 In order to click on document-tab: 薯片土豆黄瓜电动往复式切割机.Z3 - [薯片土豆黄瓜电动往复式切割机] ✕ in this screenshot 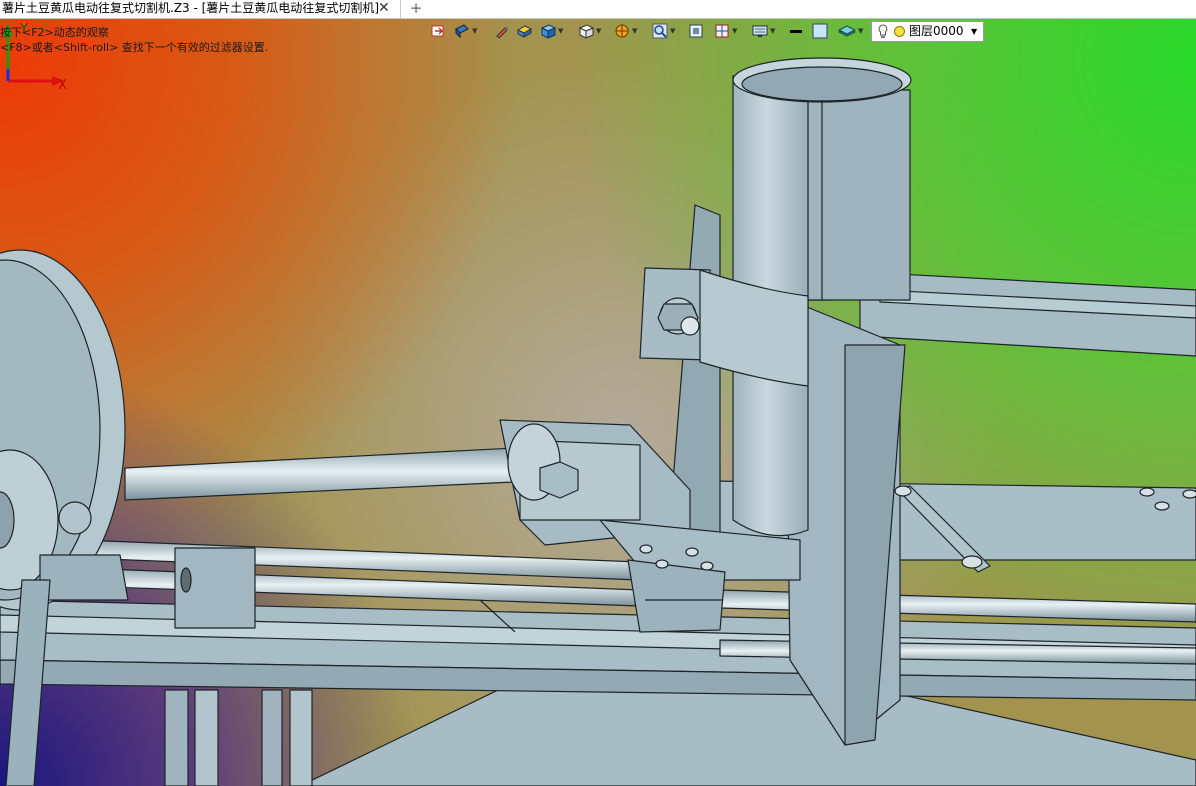, I will do `click(200, 9)`.